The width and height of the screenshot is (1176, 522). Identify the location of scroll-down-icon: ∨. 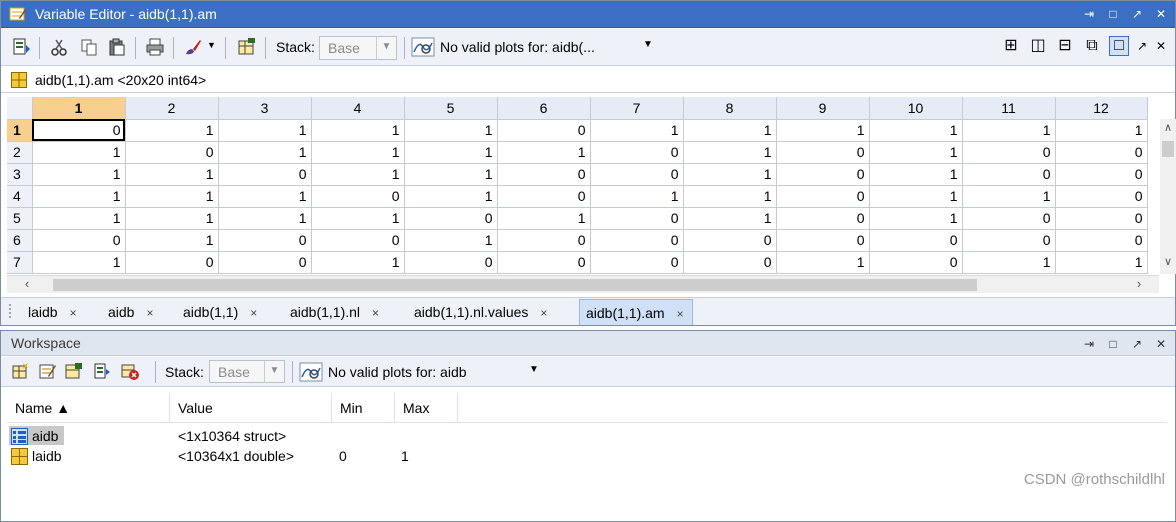
(1168, 263).